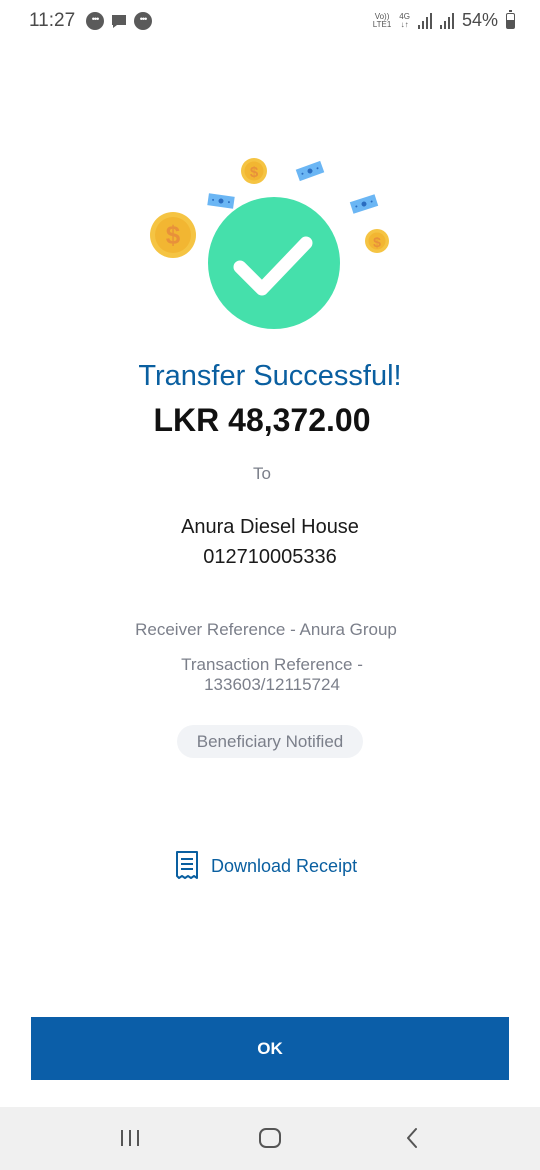  I want to click on transaction-reference: Transaction Reference - 133603/12115724, so click(270, 675).